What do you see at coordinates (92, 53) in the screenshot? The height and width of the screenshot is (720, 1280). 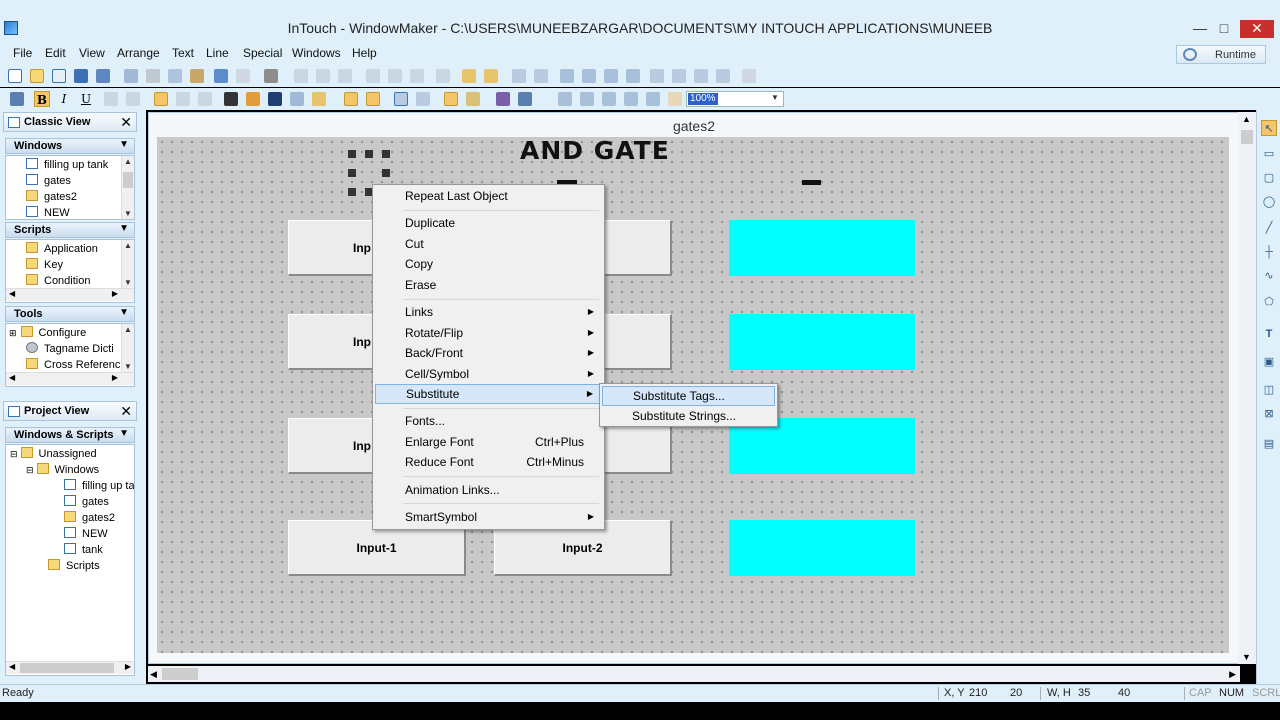 I see `menu-view: View` at bounding box center [92, 53].